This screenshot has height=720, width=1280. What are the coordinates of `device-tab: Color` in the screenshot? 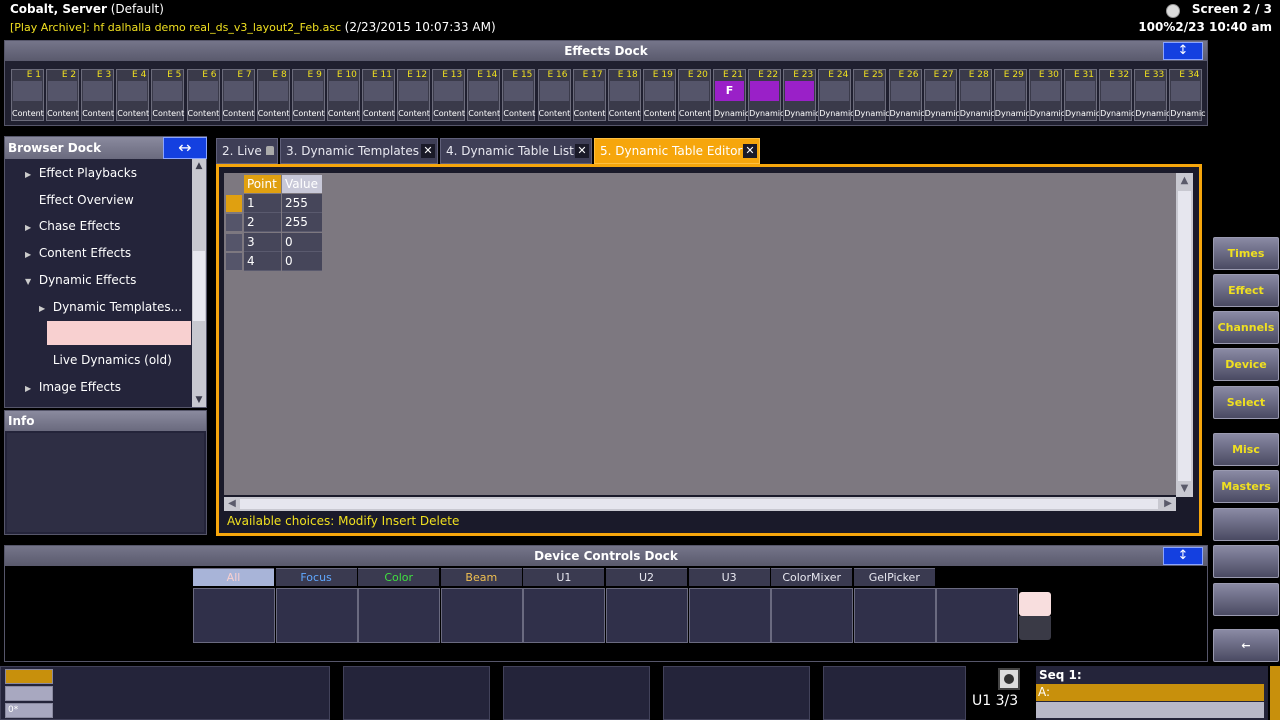 It's located at (399, 577).